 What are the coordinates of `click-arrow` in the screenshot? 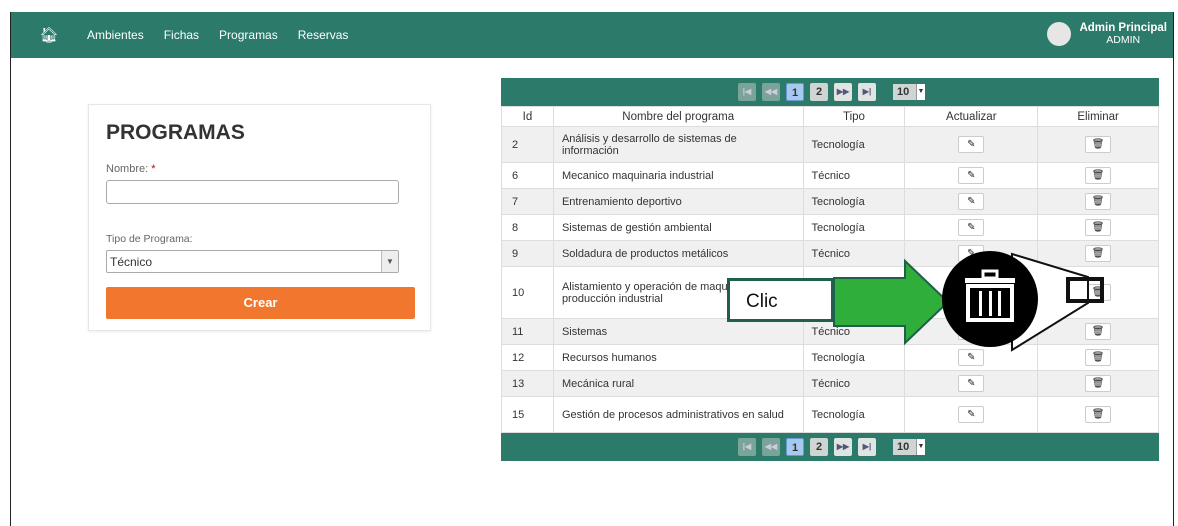 It's located at (891, 302).